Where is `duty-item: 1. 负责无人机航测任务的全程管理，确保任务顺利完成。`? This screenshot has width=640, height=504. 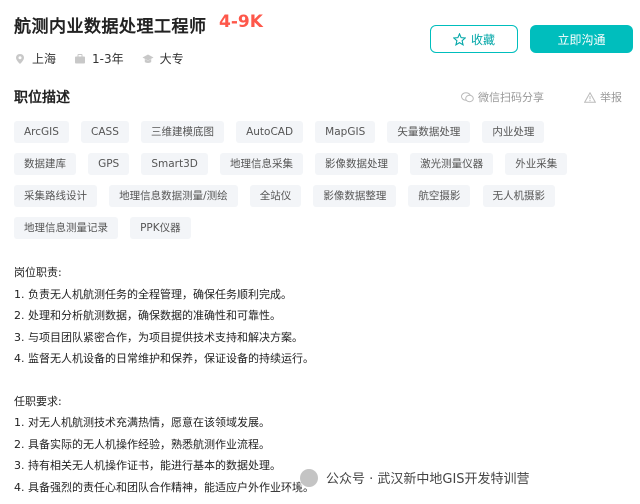 duty-item: 1. 负责无人机航测任务的全程管理，确保任务顺利完成。 is located at coordinates (153, 294).